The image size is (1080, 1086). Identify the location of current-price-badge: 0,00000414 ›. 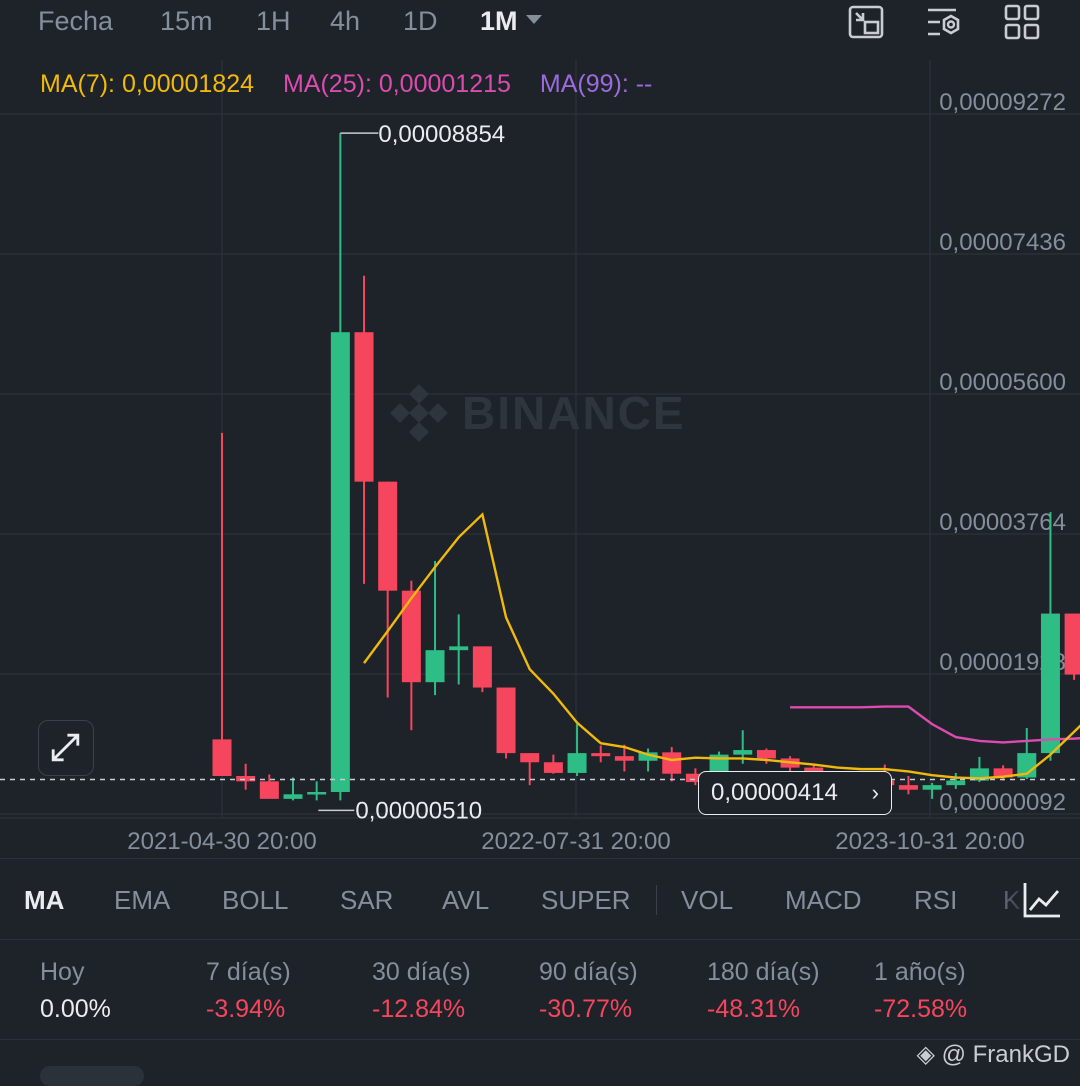
(795, 793).